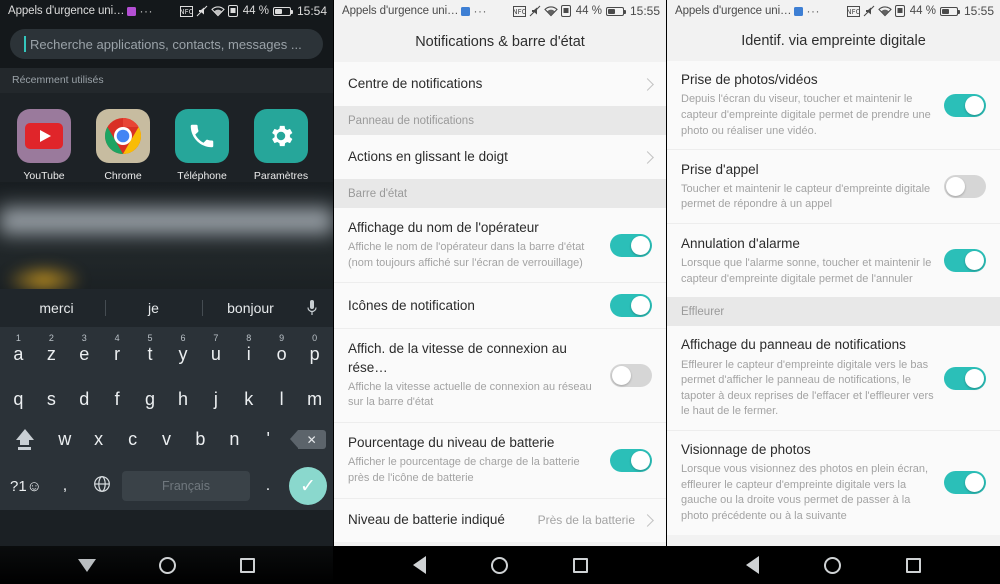 The height and width of the screenshot is (584, 1000). I want to click on key-c: c, so click(133, 439).